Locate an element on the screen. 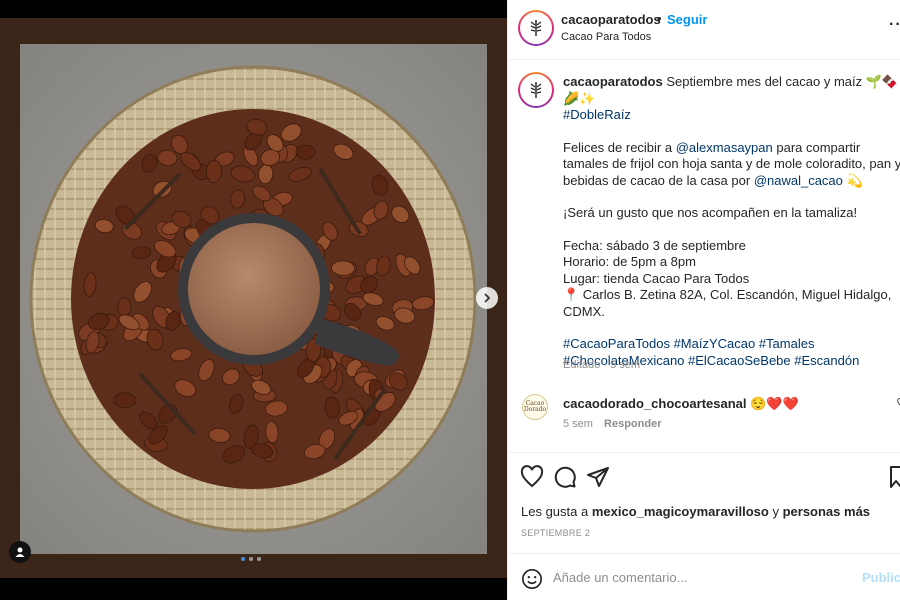 This screenshot has width=900, height=600. carousel-dots is located at coordinates (251, 559).